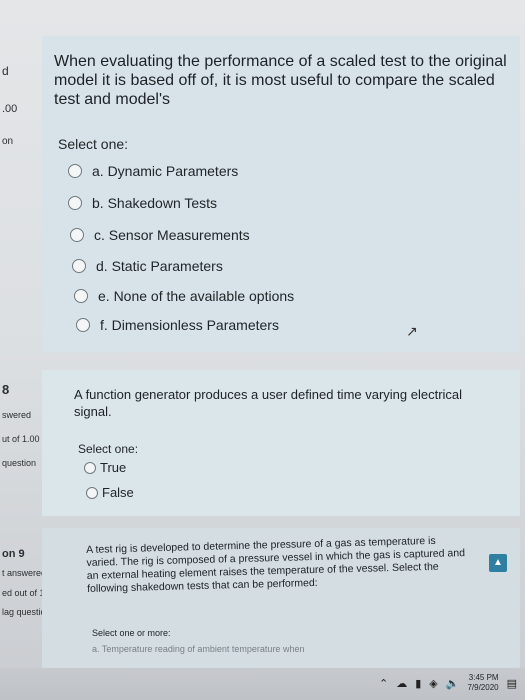 The image size is (525, 700). Describe the element at coordinates (131, 633) in the screenshot. I see `q3-select-label: Select one or more:` at that location.